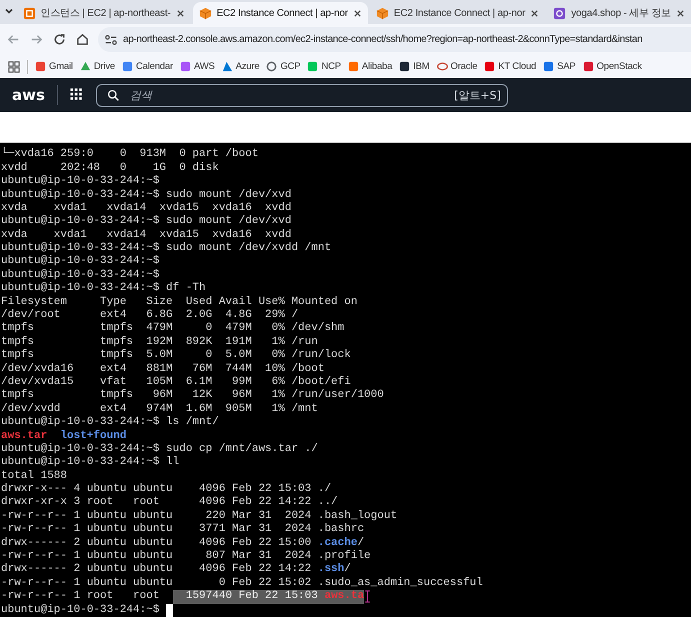 The image size is (691, 617). What do you see at coordinates (414, 66) in the screenshot?
I see `bookmark-link: IBM` at bounding box center [414, 66].